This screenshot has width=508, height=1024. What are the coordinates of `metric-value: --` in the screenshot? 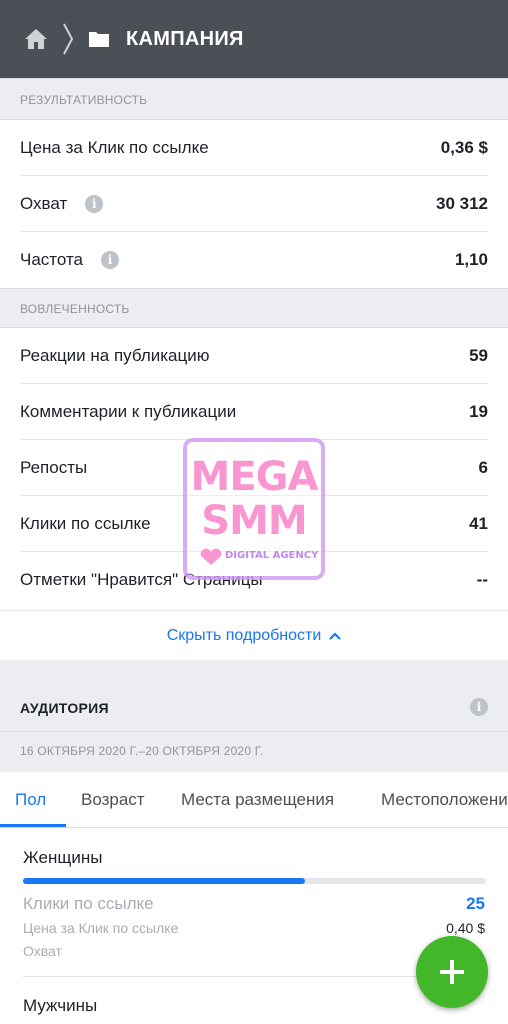 It's located at (482, 579).